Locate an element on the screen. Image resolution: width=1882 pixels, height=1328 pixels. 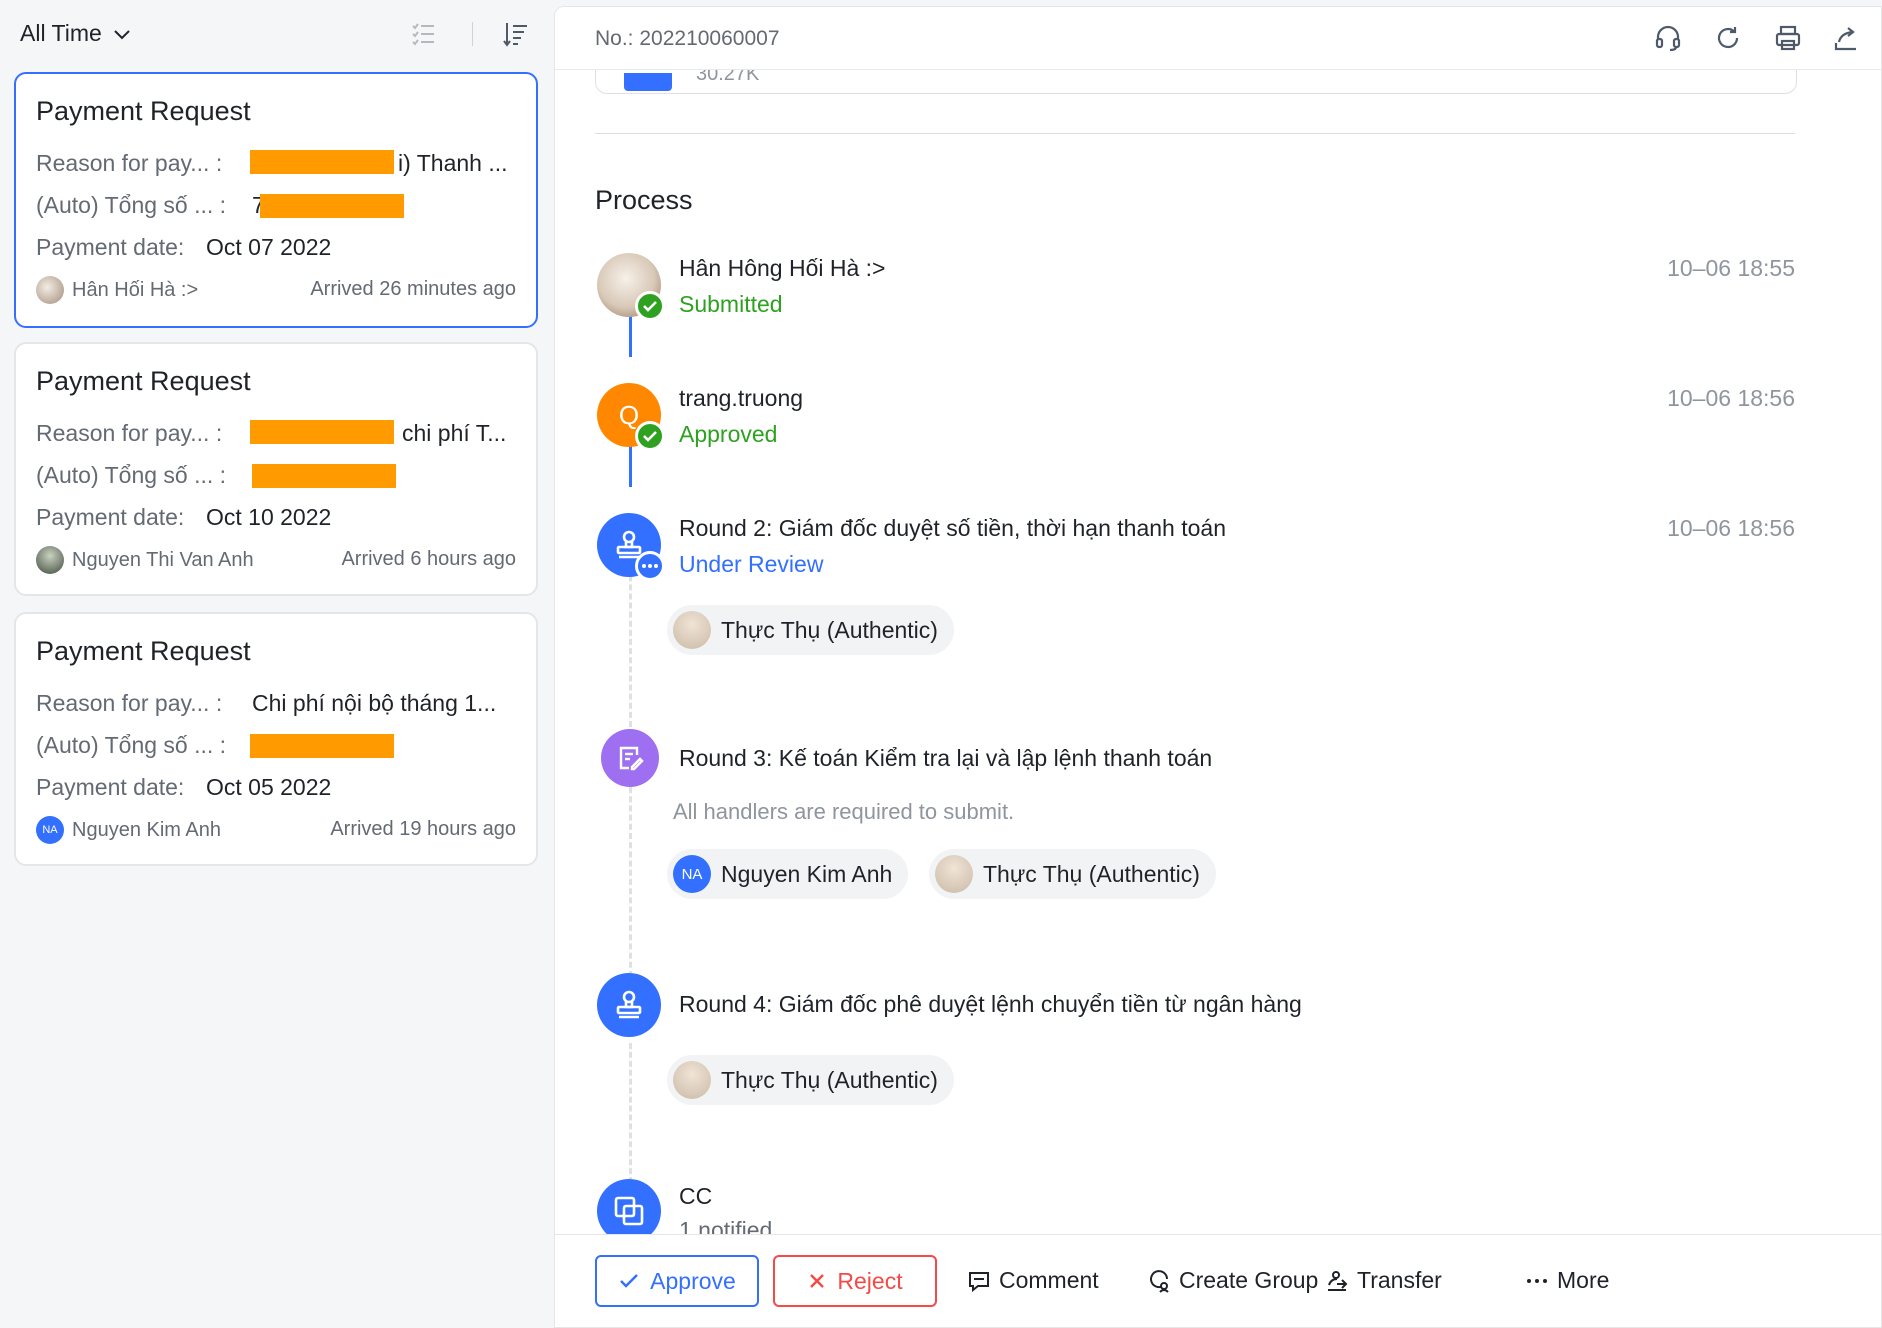
time-filter-dropdown: All Time is located at coordinates (76, 33).